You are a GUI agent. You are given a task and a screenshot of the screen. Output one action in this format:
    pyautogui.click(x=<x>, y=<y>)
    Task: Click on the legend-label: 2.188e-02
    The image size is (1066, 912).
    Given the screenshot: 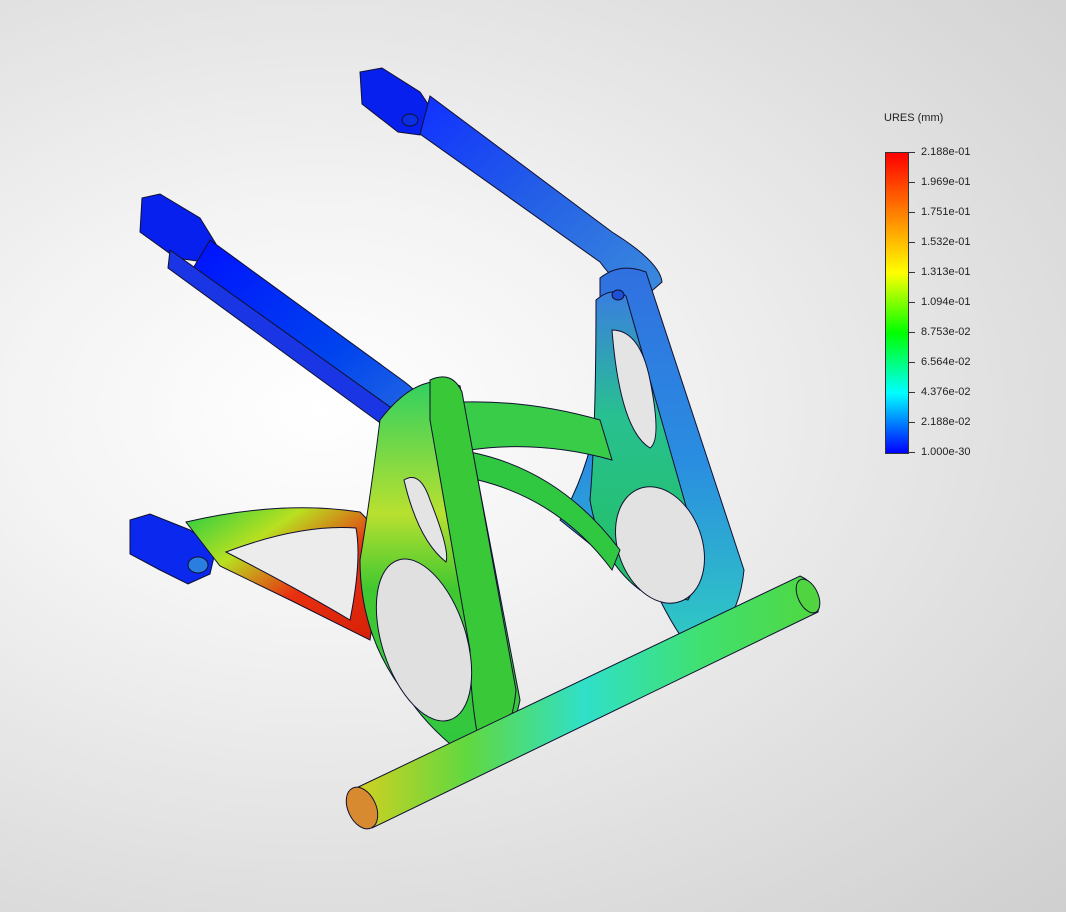 What is the action you would take?
    pyautogui.click(x=946, y=422)
    